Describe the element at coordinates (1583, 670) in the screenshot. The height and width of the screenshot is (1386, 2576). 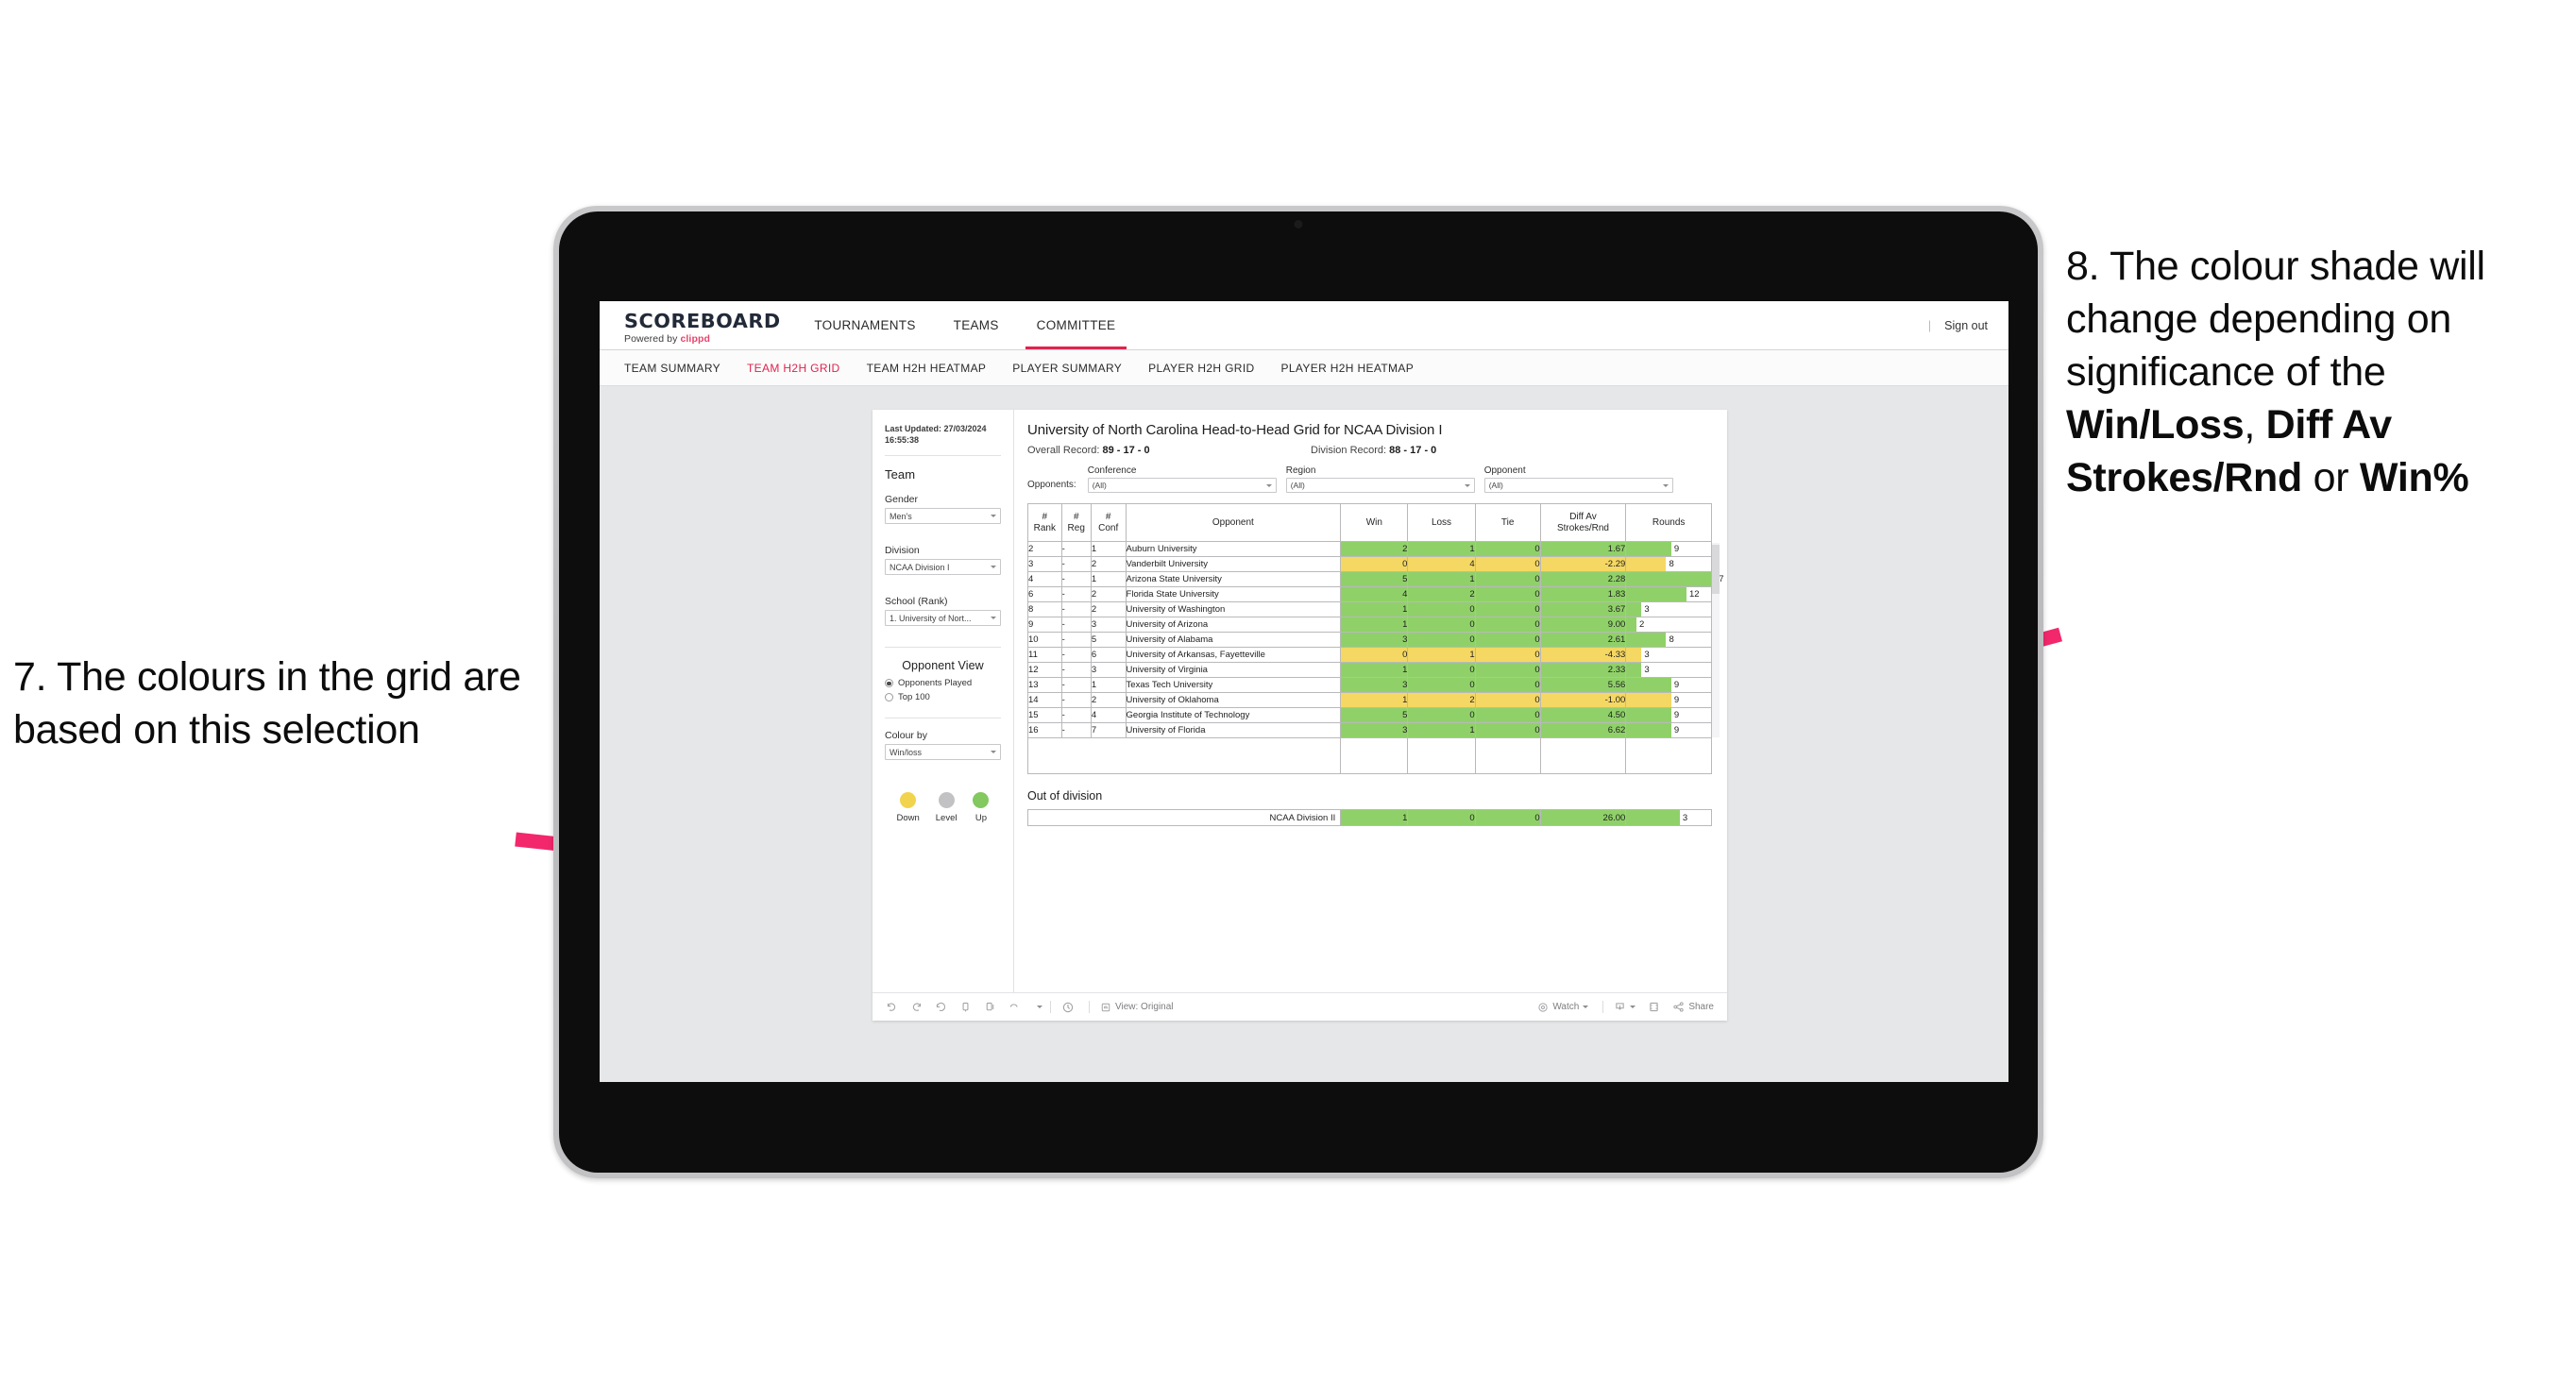
I see `cell-diff: 2.33` at that location.